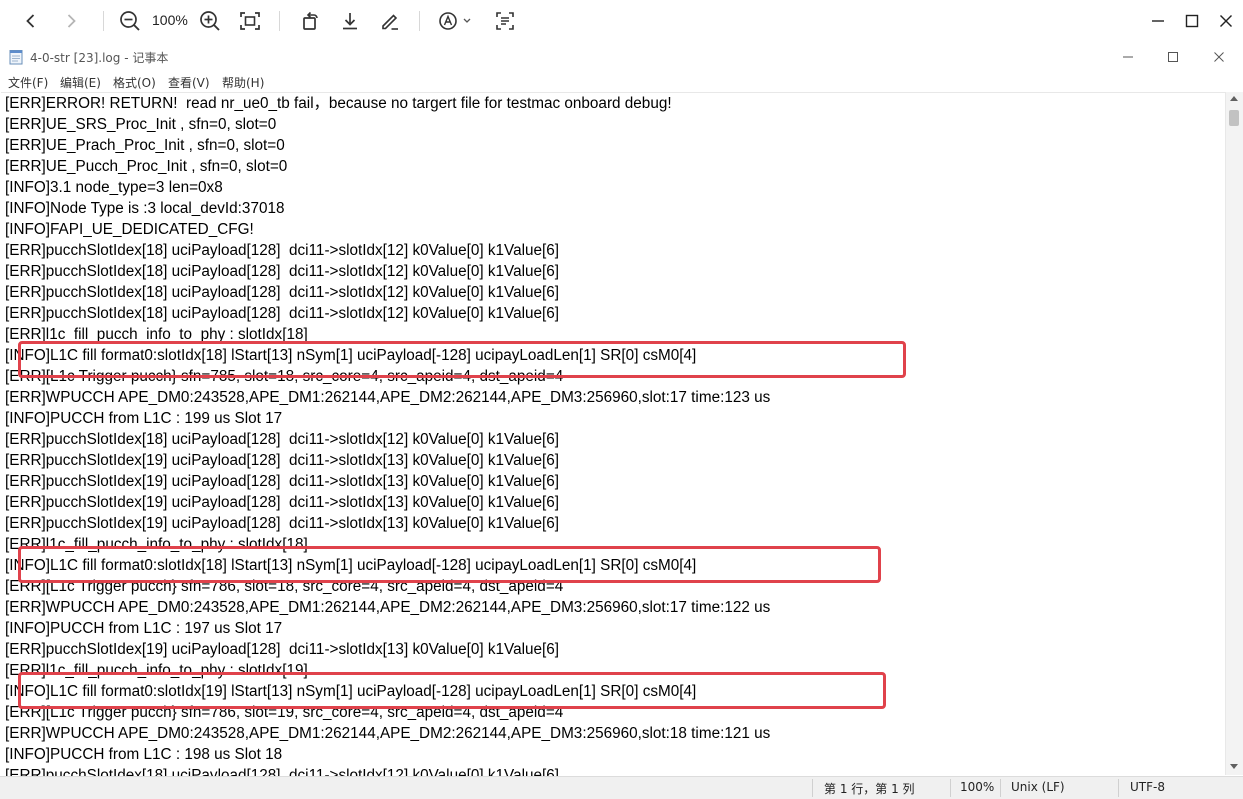 Image resolution: width=1243 pixels, height=799 pixels. I want to click on viewer-maximize-icon, so click(1192, 21).